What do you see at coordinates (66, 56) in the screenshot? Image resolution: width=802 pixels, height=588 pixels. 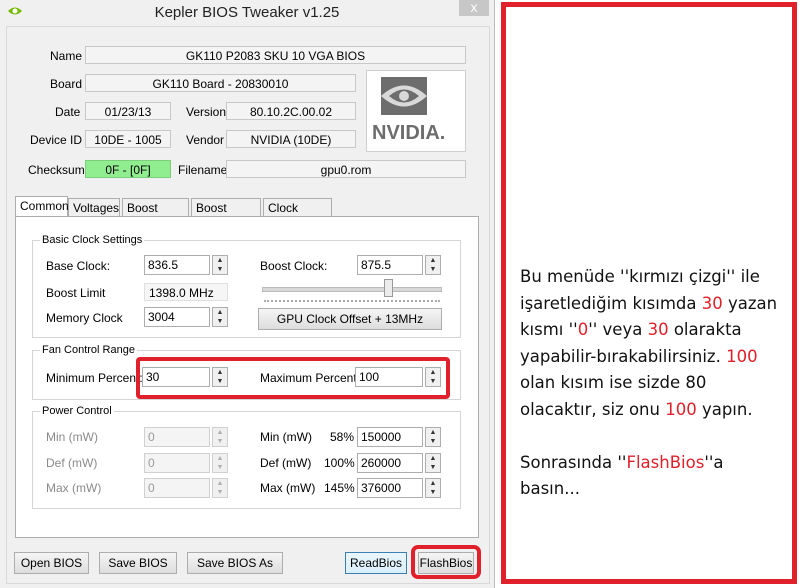 I see `name-label: Name` at bounding box center [66, 56].